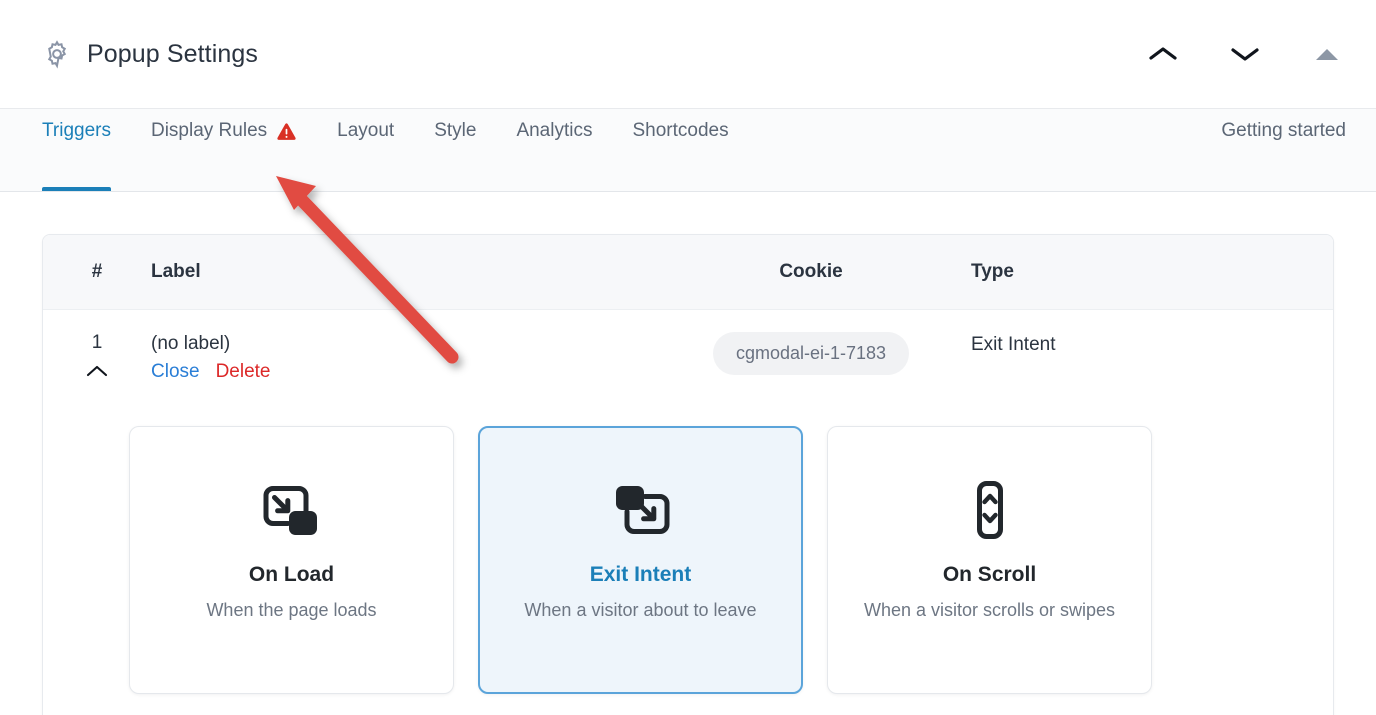 The image size is (1376, 715). I want to click on tab-style: Style, so click(455, 150).